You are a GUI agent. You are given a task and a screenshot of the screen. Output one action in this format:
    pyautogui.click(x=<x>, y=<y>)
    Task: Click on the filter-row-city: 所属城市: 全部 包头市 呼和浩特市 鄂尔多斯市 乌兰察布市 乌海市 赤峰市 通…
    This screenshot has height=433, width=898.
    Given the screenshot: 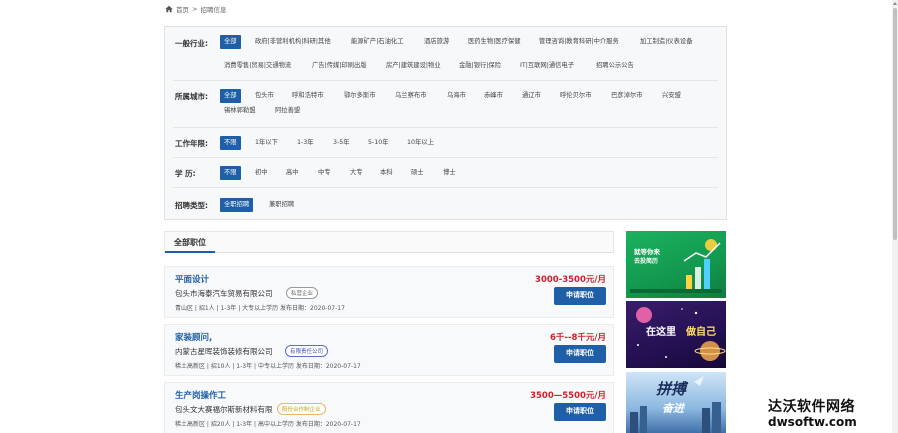 What is the action you would take?
    pyautogui.click(x=445, y=106)
    